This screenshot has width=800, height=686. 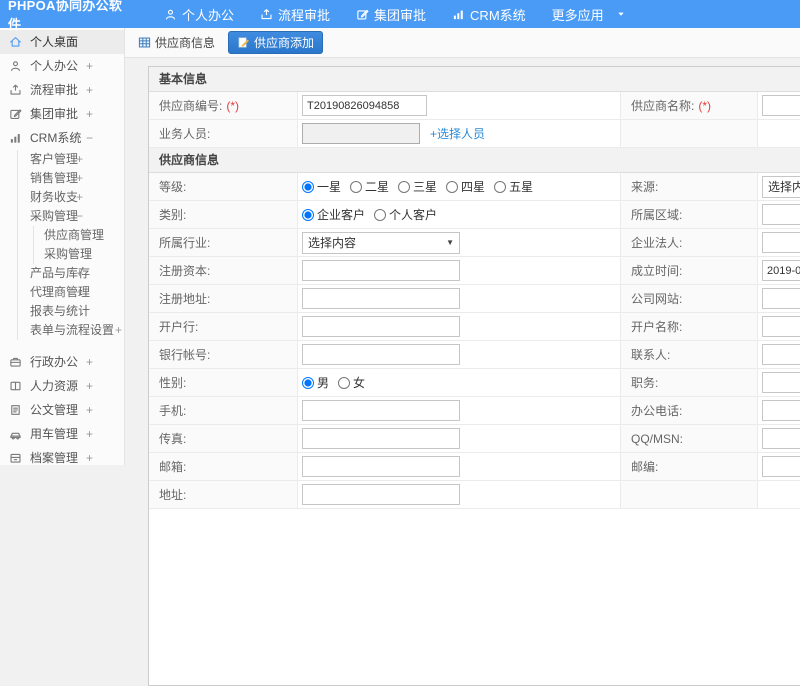 I want to click on sidebar-item-20: 档案管理+, so click(x=62, y=455).